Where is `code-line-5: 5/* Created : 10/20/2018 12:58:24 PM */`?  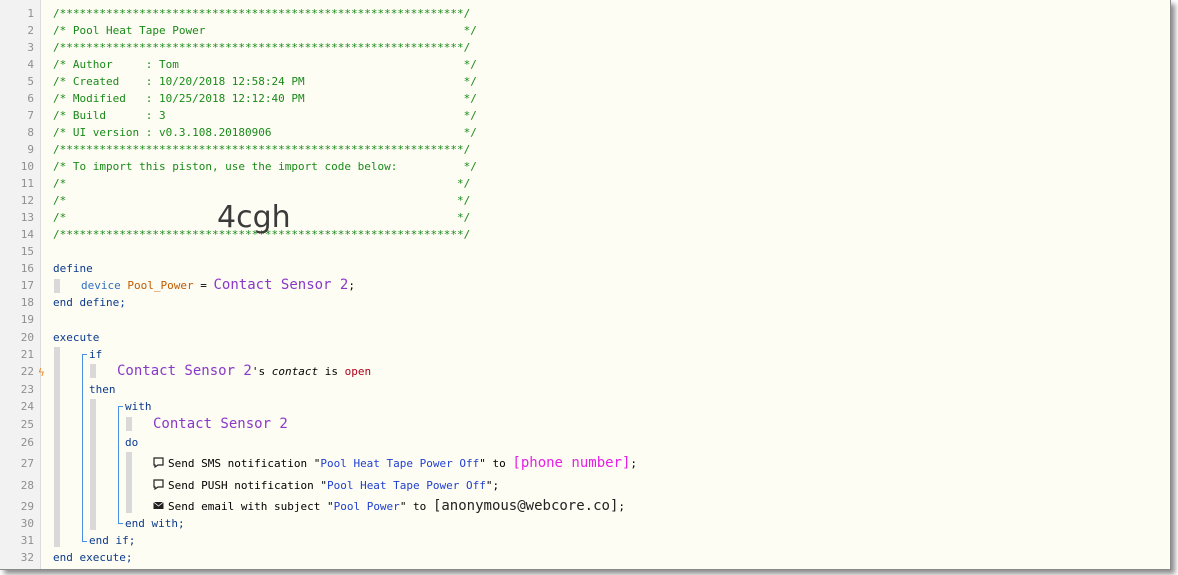 code-line-5: 5/* Created : 10/20/2018 12:58:24 PM */ is located at coordinates (252, 81).